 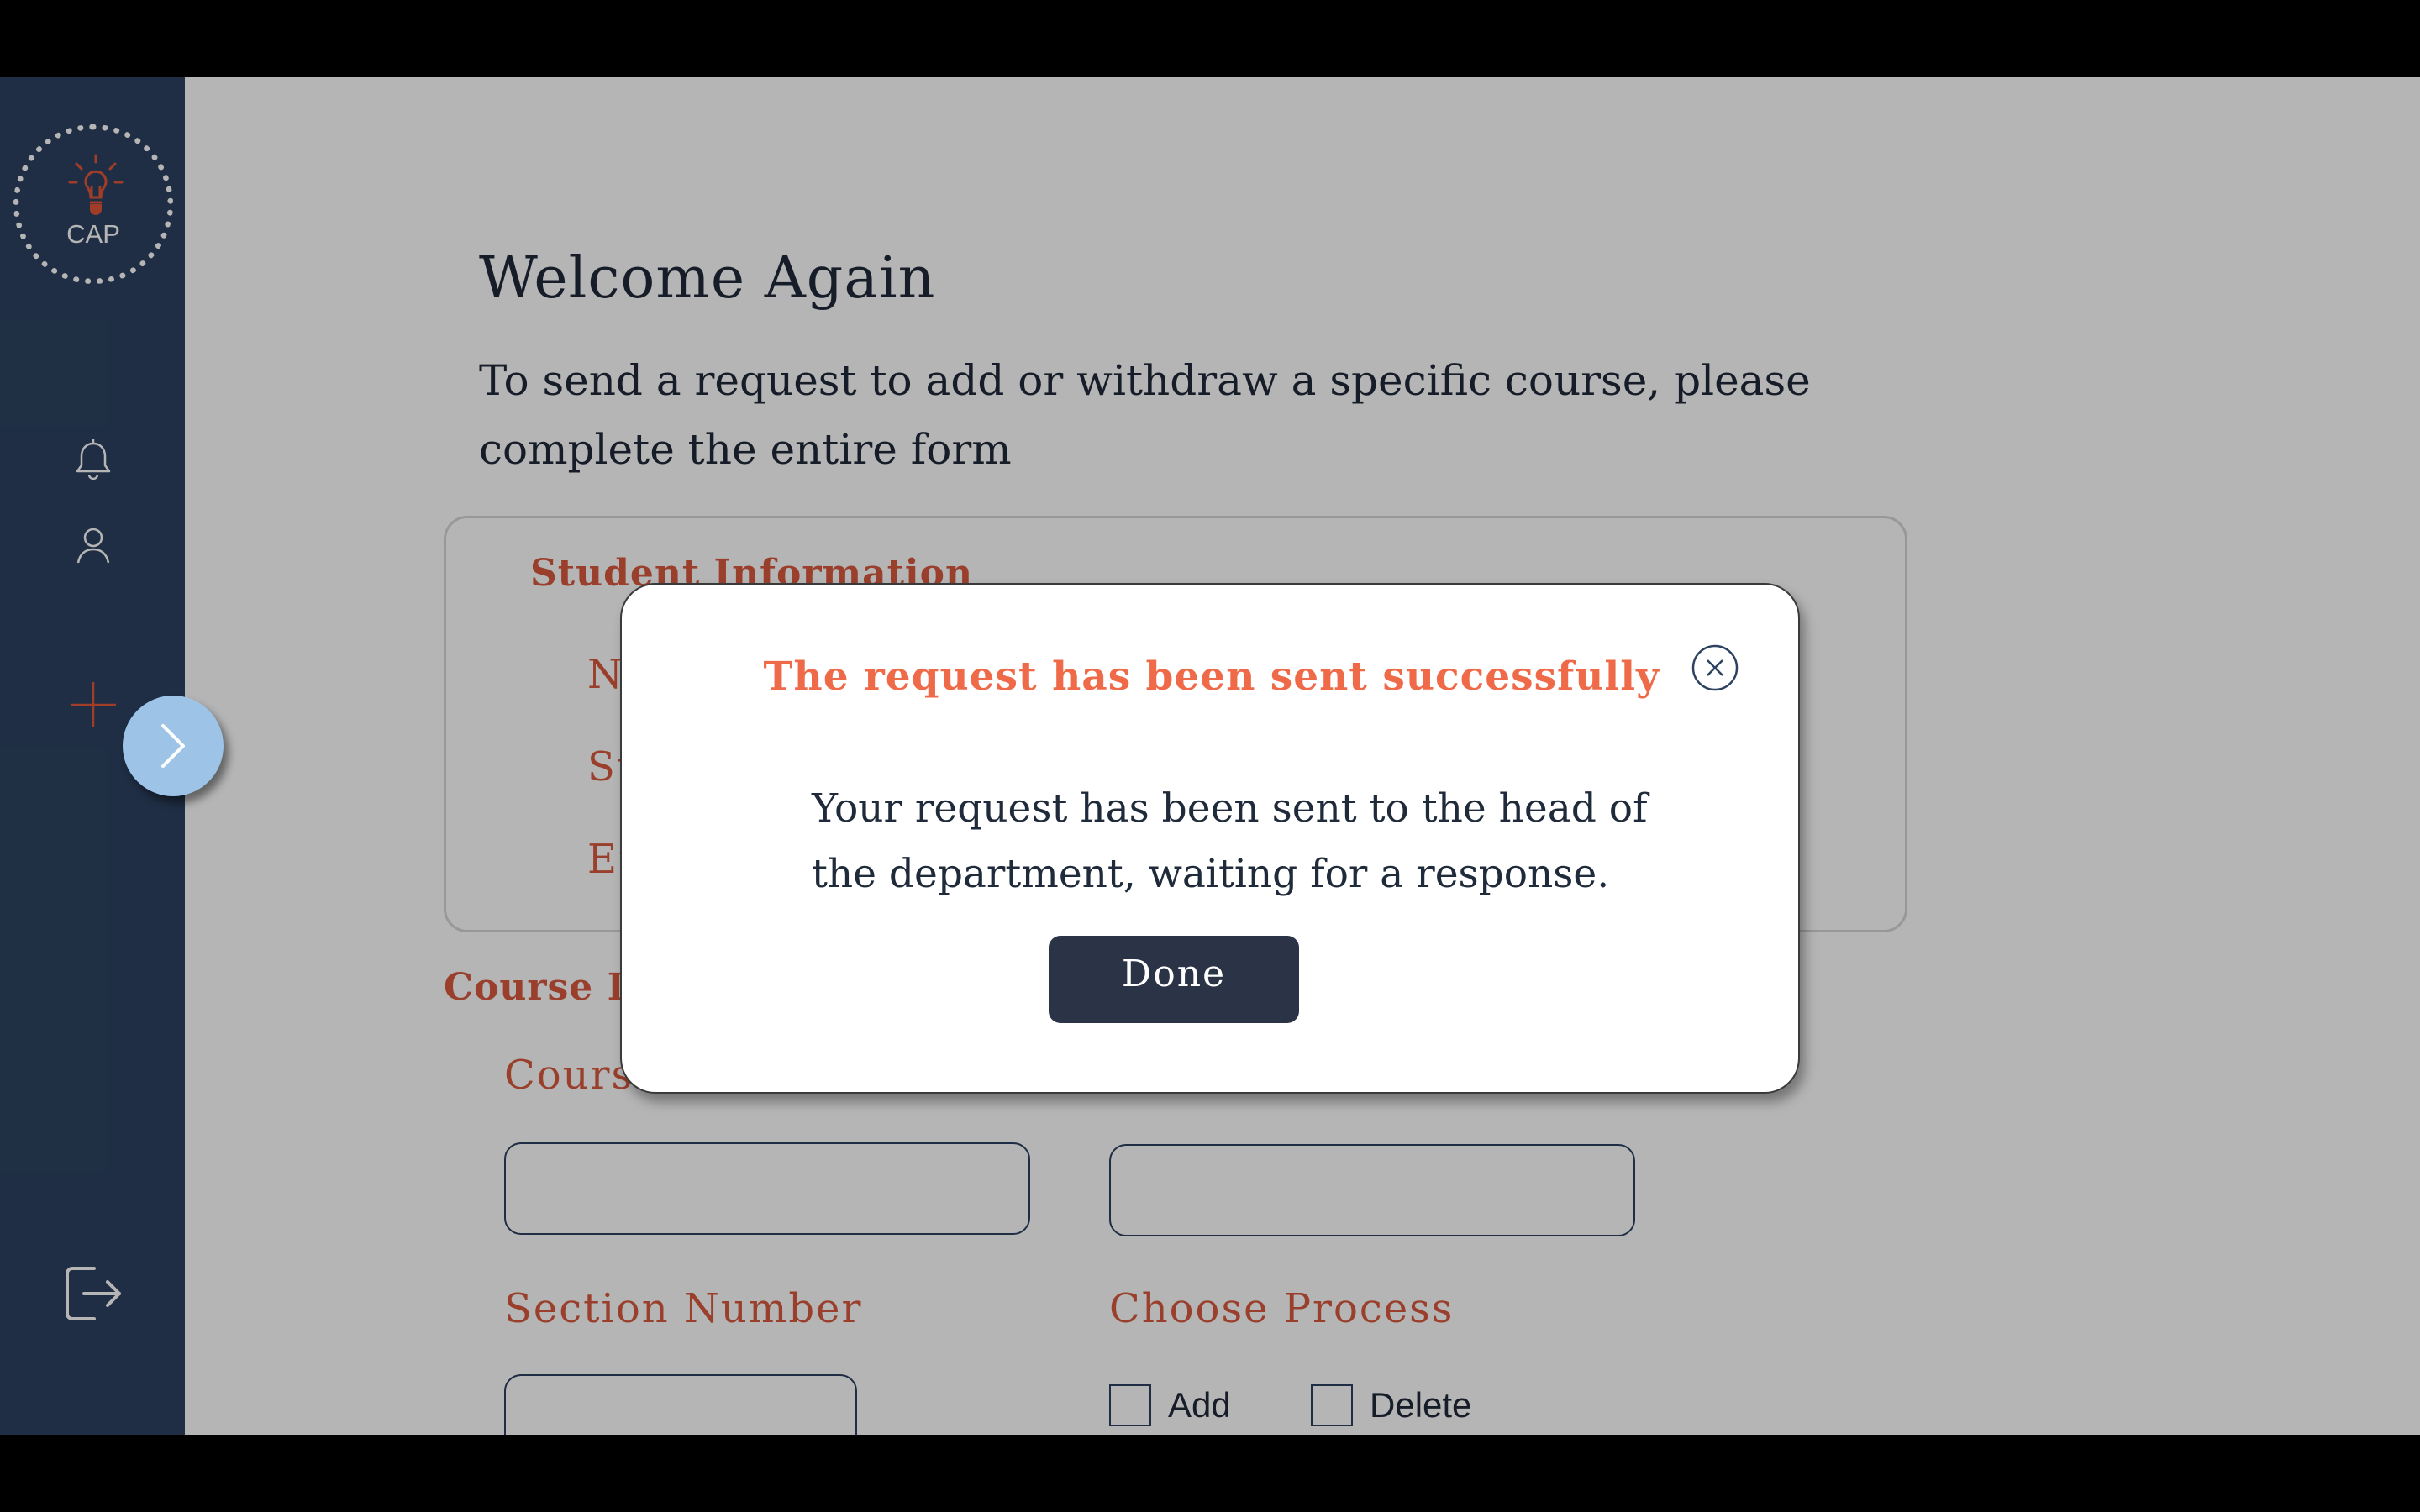 I want to click on chevron-right-icon, so click(x=173, y=746).